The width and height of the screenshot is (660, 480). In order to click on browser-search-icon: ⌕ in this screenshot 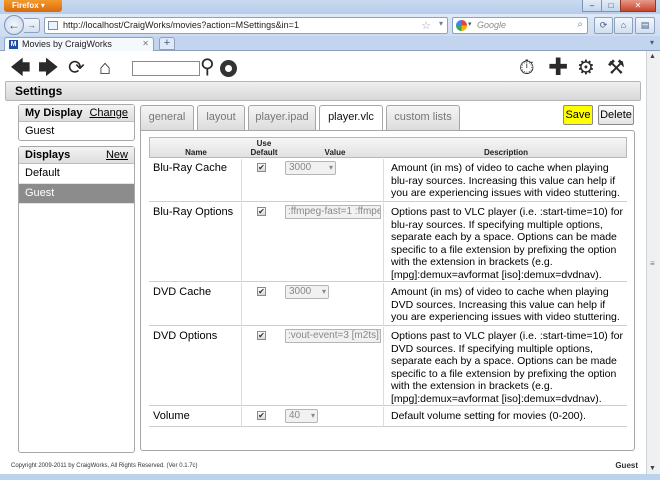, I will do `click(580, 24)`.